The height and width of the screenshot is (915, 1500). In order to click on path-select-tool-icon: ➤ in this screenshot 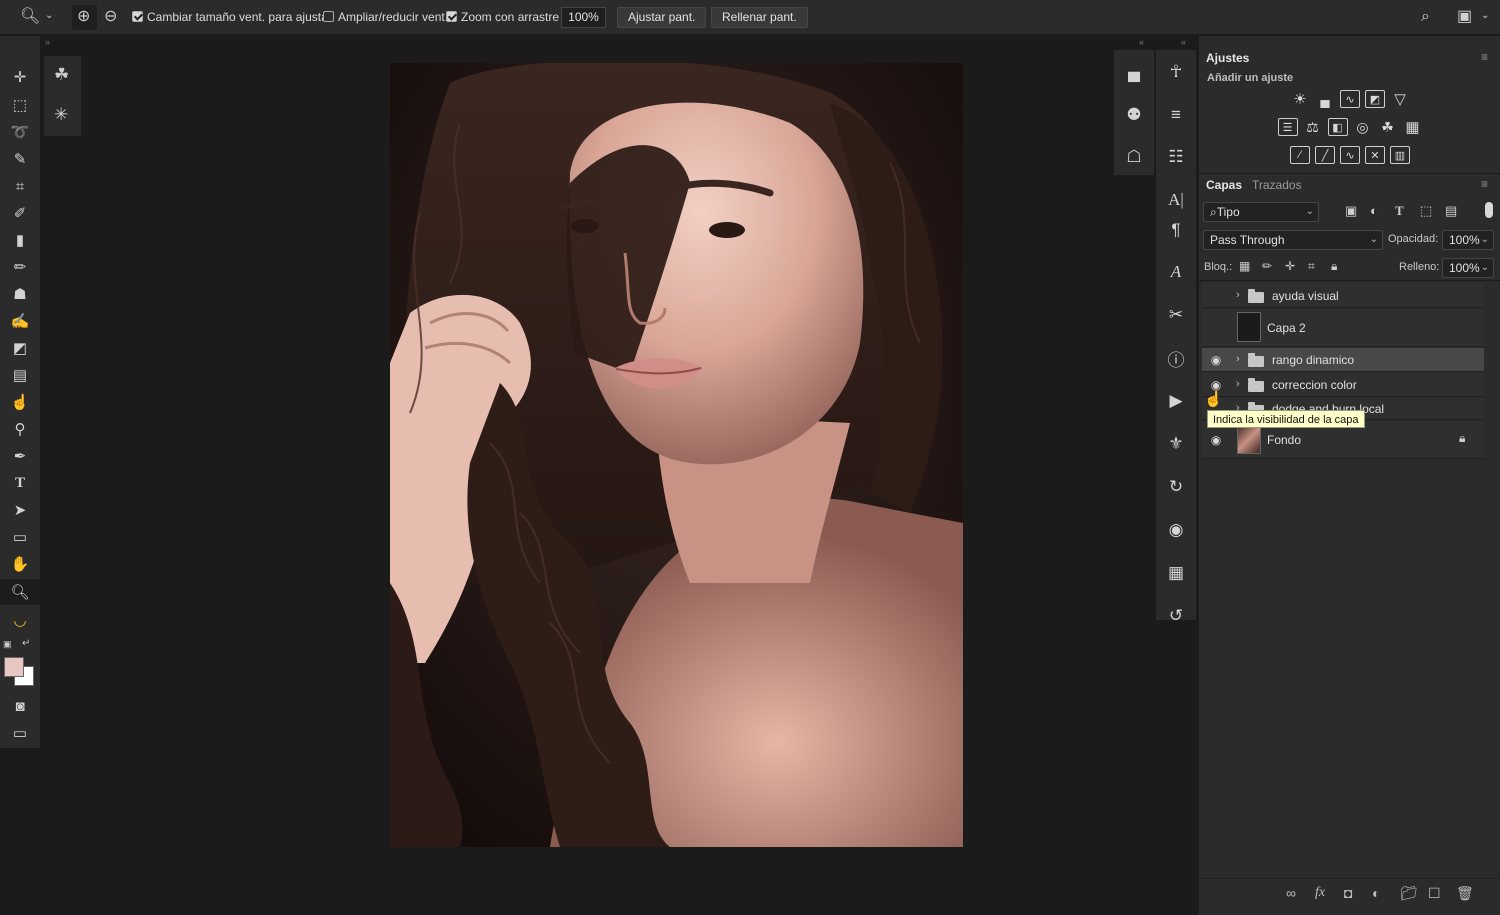, I will do `click(20, 510)`.